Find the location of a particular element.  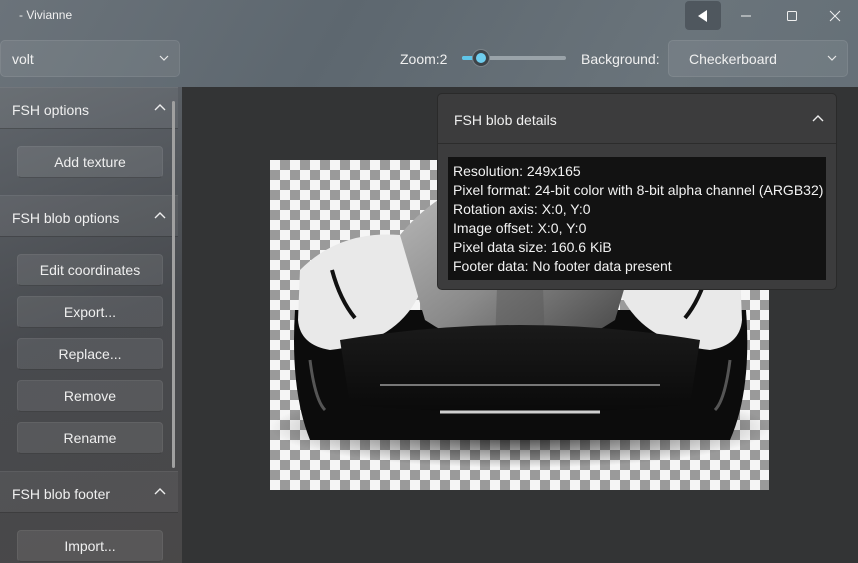

rotation-axis-text: Rotation axis: X:0, Y:0 is located at coordinates (522, 209).